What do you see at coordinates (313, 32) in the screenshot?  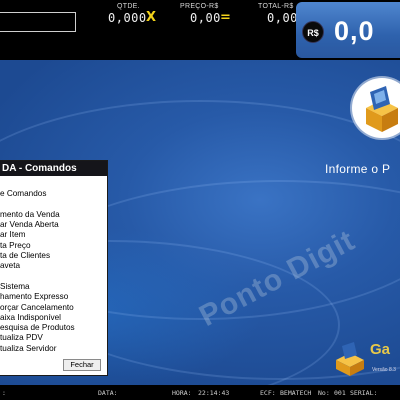 I see `currency-badge: R$` at bounding box center [313, 32].